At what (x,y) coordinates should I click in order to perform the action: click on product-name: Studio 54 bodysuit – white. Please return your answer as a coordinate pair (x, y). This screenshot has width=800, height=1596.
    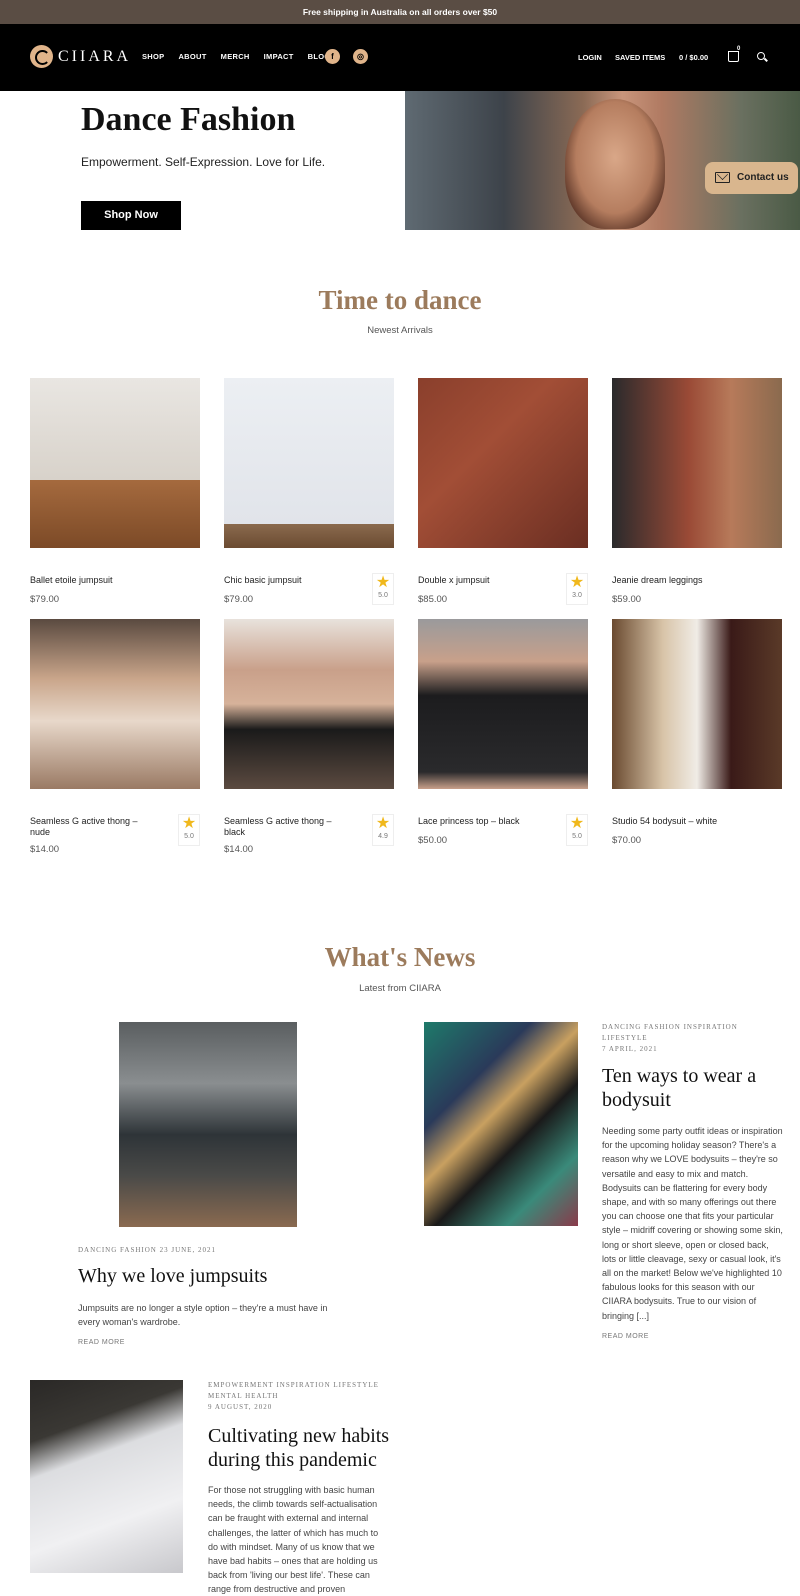
    Looking at the image, I should click on (672, 821).